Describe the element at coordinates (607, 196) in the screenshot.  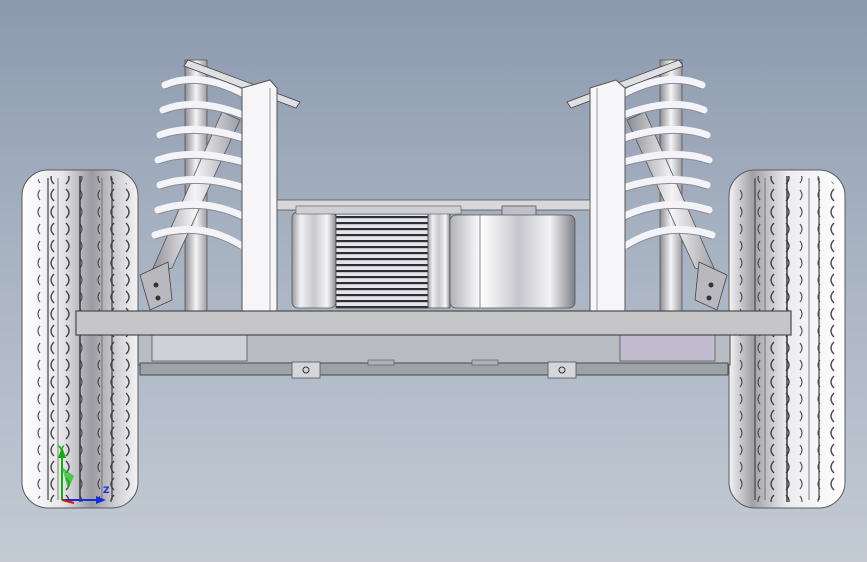
I see `right-upright-post` at that location.